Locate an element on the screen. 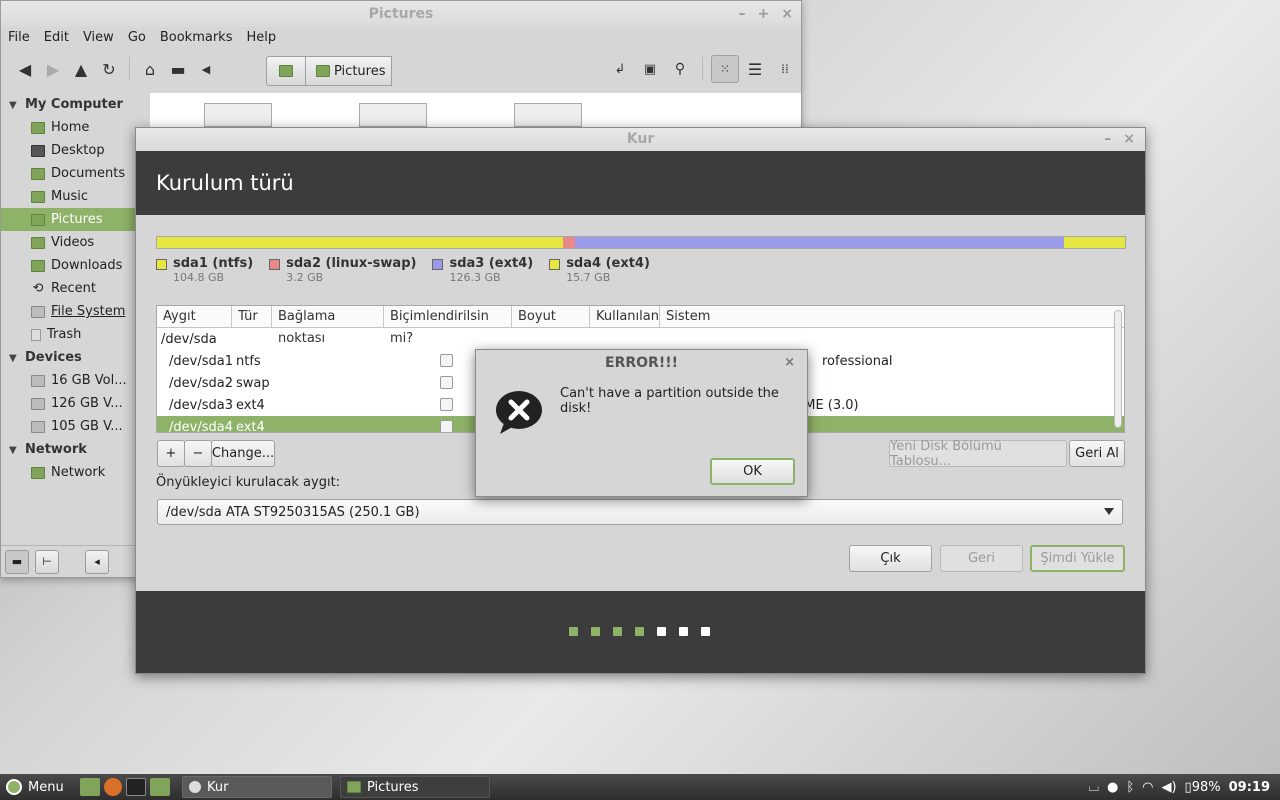 Image resolution: width=1280 pixels, height=800 pixels. col-system: Sistem is located at coordinates (892, 316).